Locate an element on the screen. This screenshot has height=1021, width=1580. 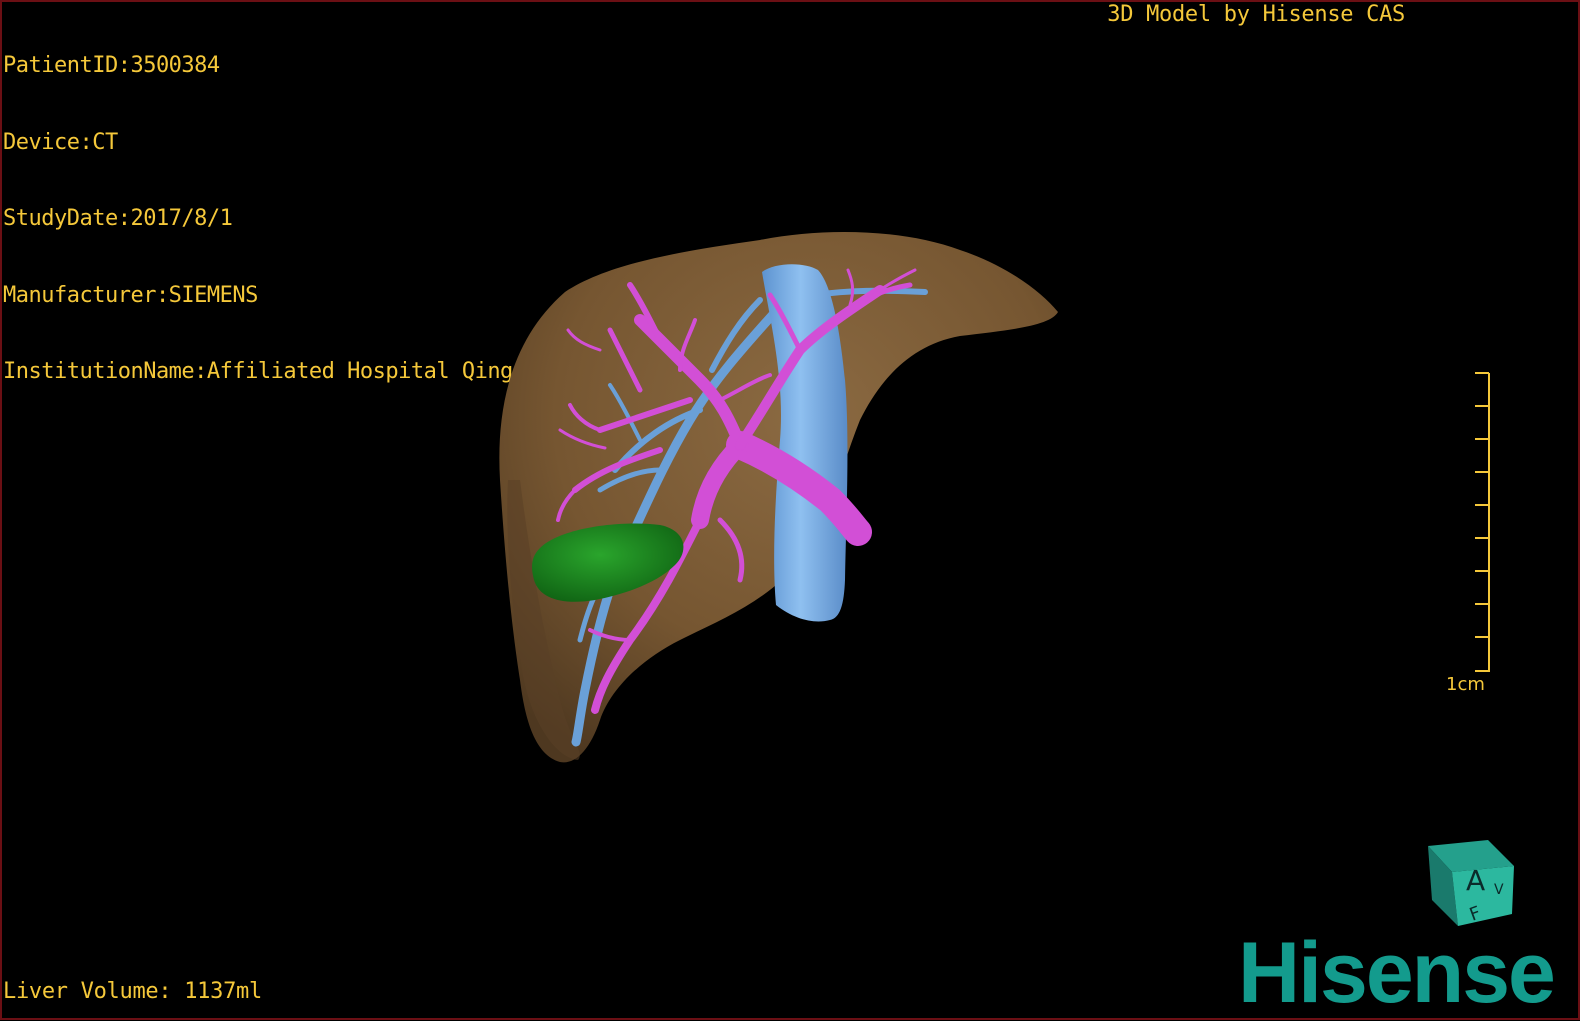
orientation-cube-icon: A F V is located at coordinates (1472, 886).